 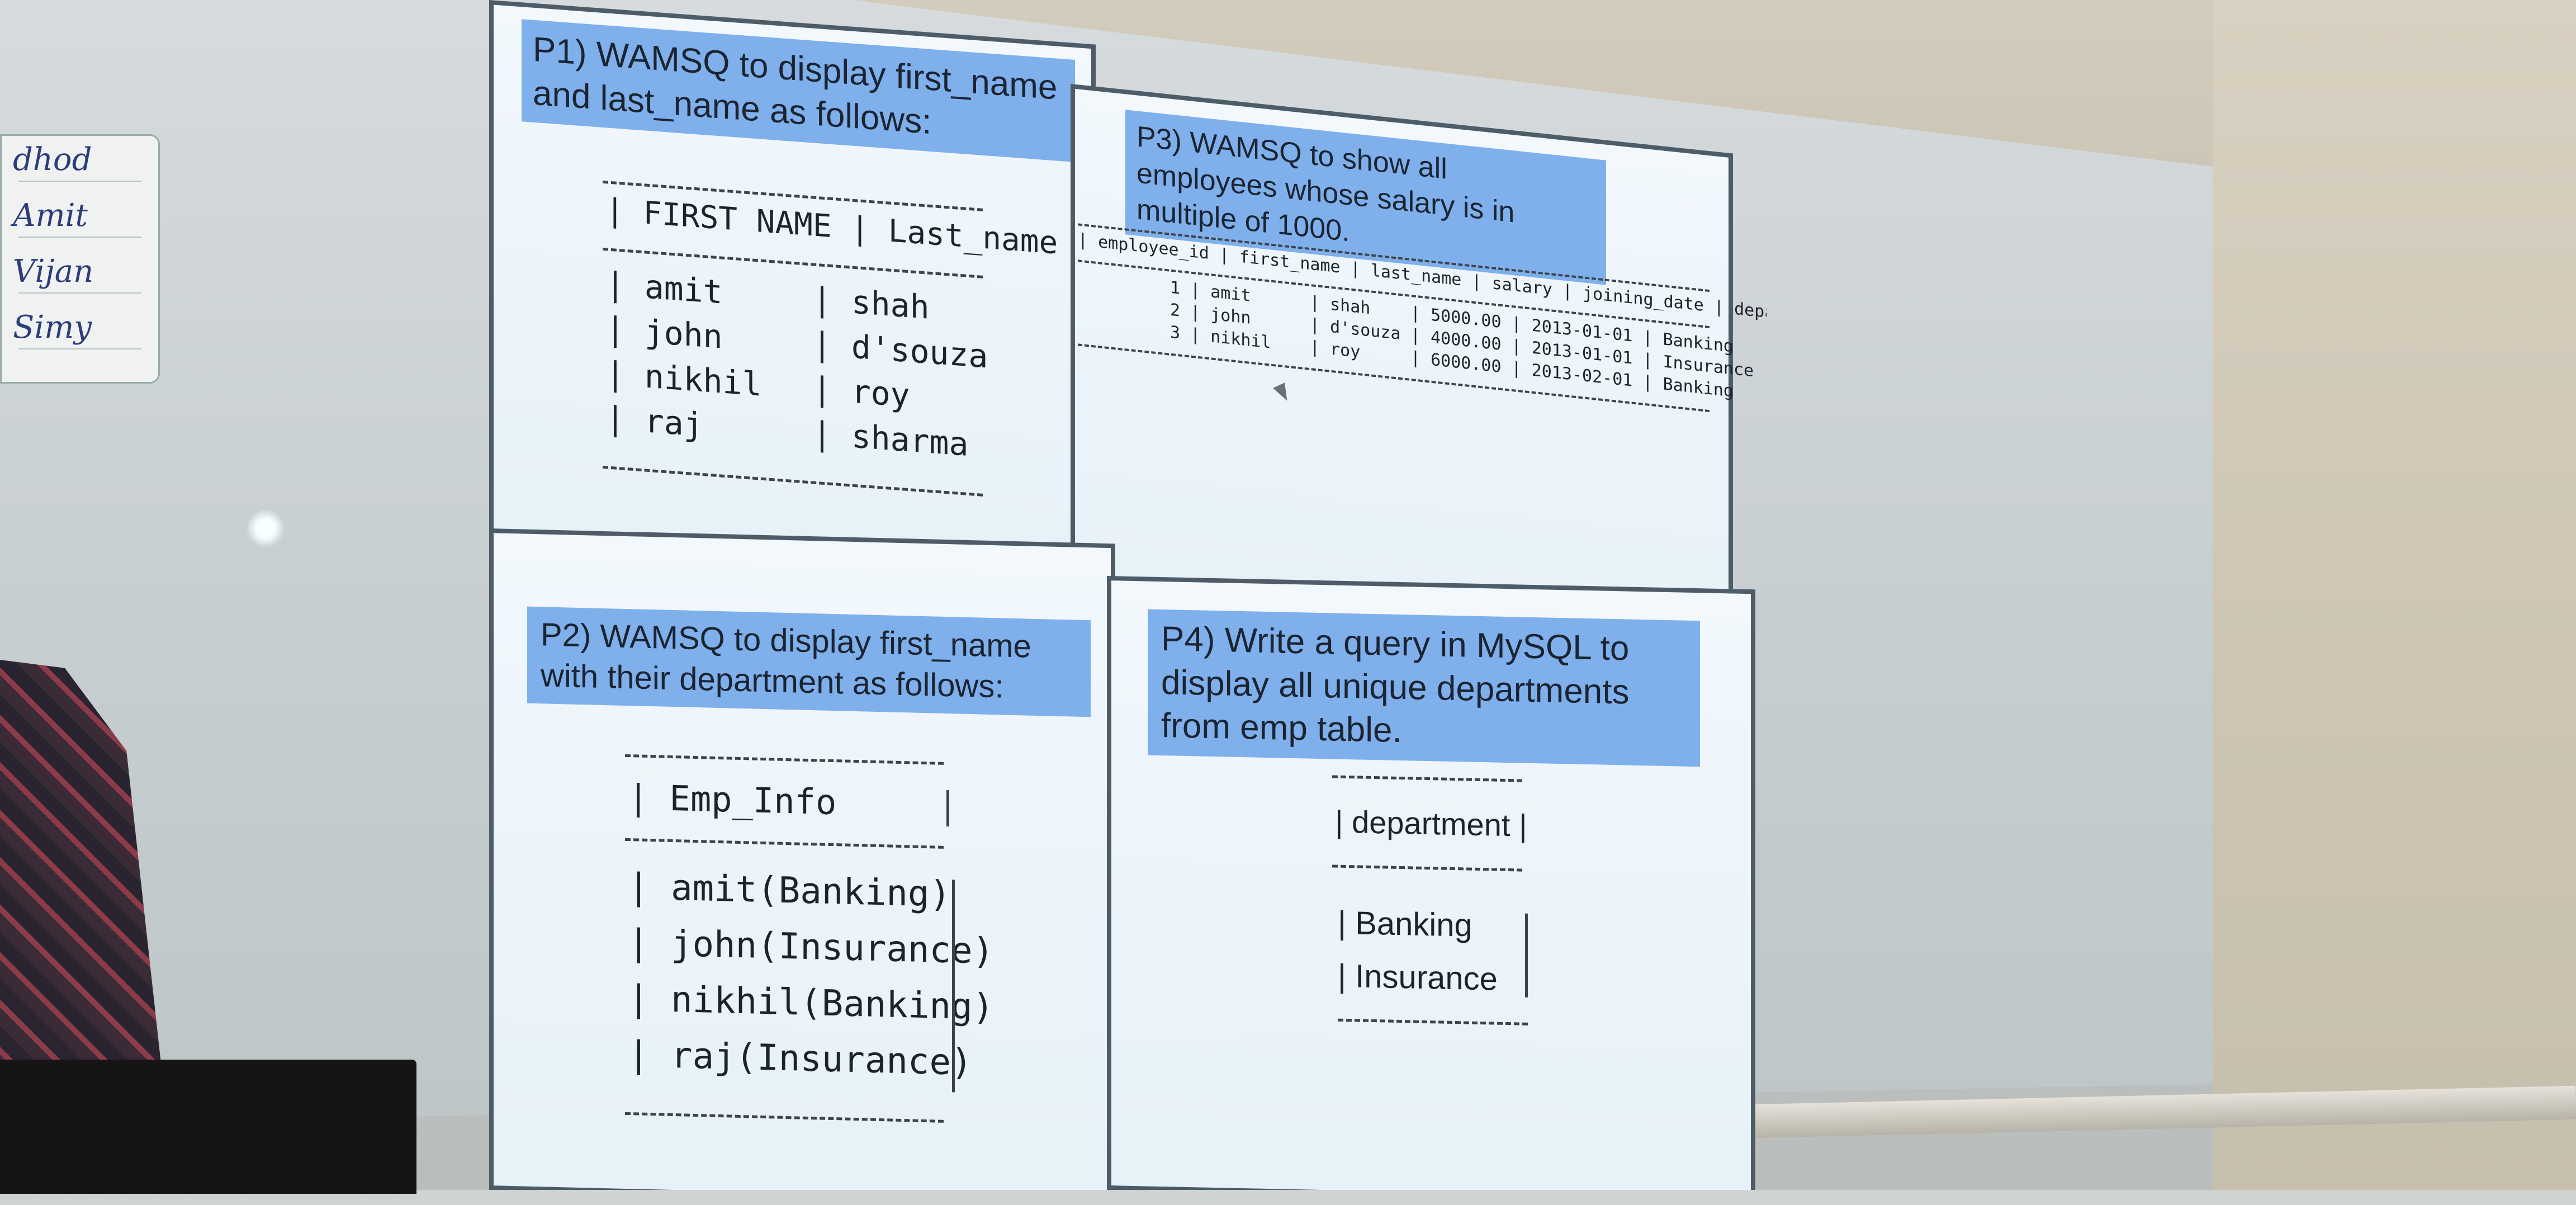 I want to click on p4-table-border-bottom, so click(x=1433, y=1022).